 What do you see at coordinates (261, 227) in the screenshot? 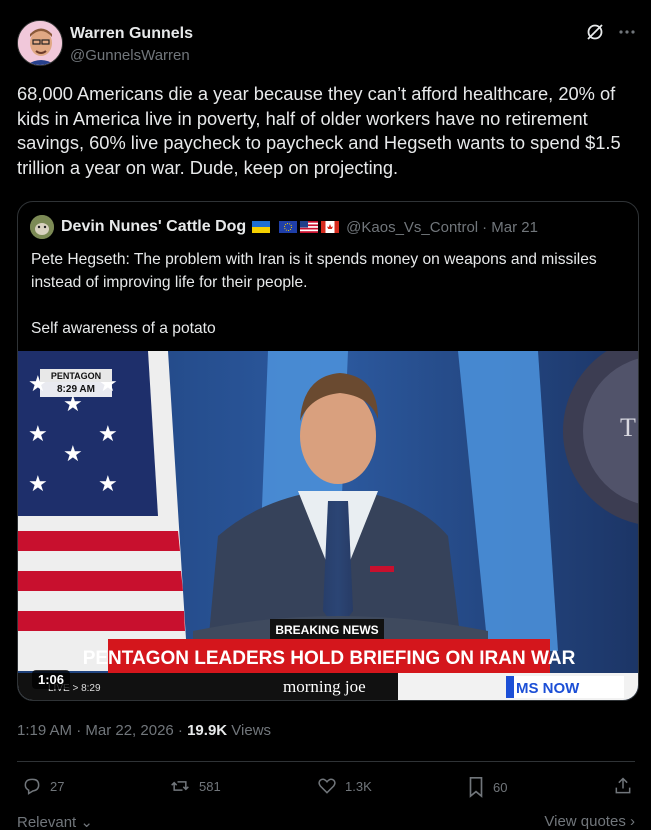
I see `ukraine-flag-icon` at bounding box center [261, 227].